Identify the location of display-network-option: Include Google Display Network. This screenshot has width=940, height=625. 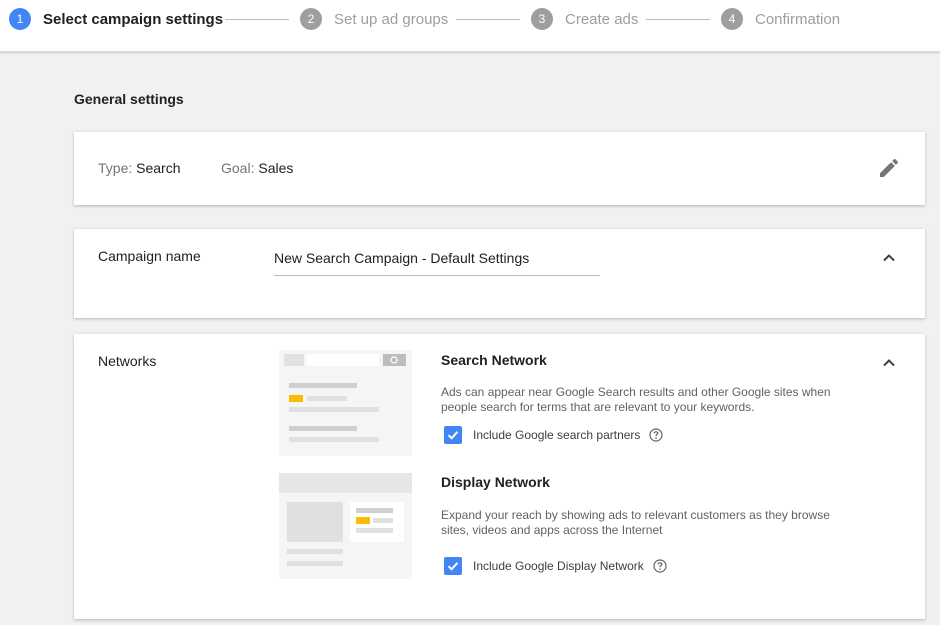
(555, 566).